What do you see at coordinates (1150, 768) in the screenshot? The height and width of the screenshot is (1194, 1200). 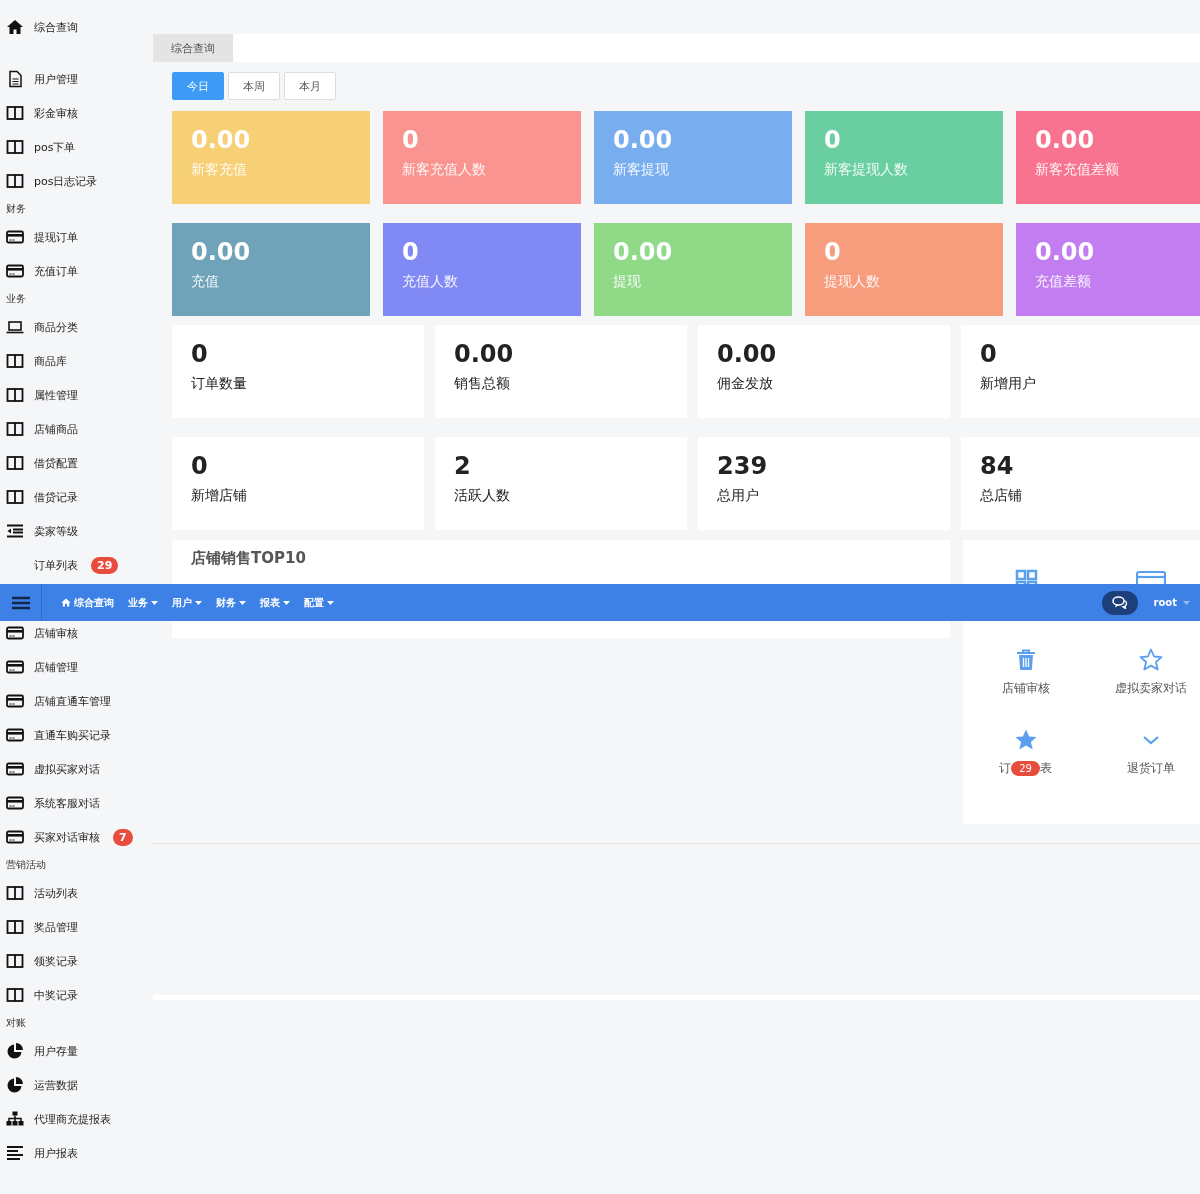 I see `quick-link-label: 退货订单` at bounding box center [1150, 768].